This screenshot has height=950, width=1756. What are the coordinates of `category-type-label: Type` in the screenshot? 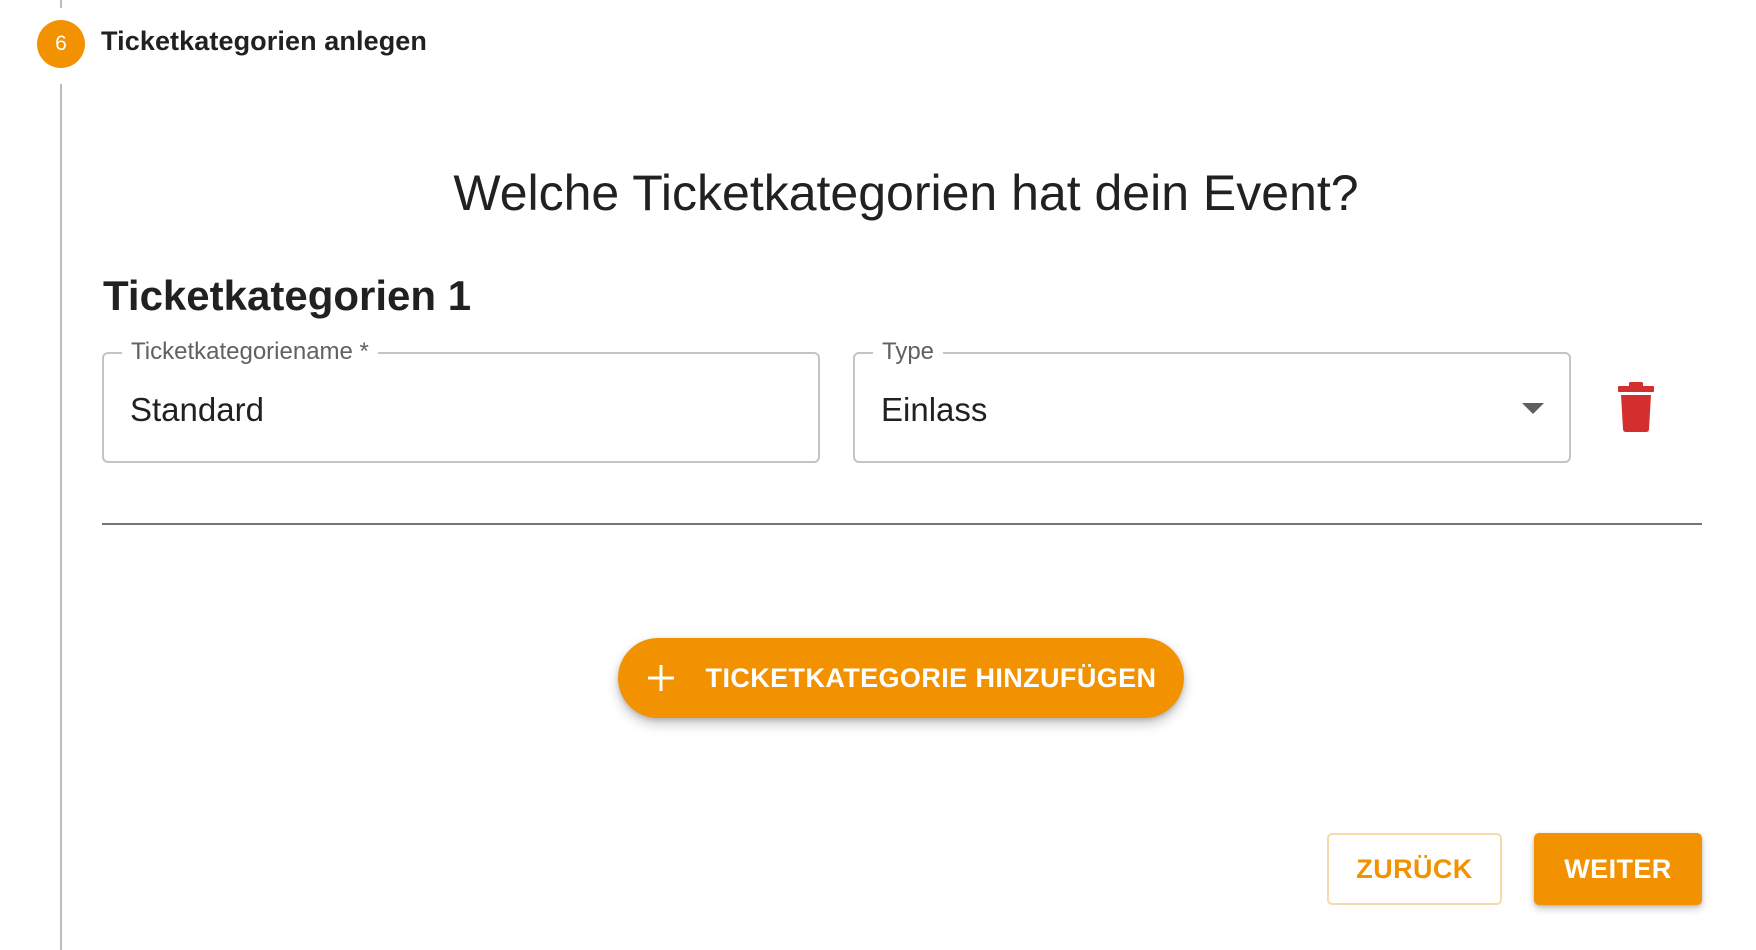 It's located at (908, 352).